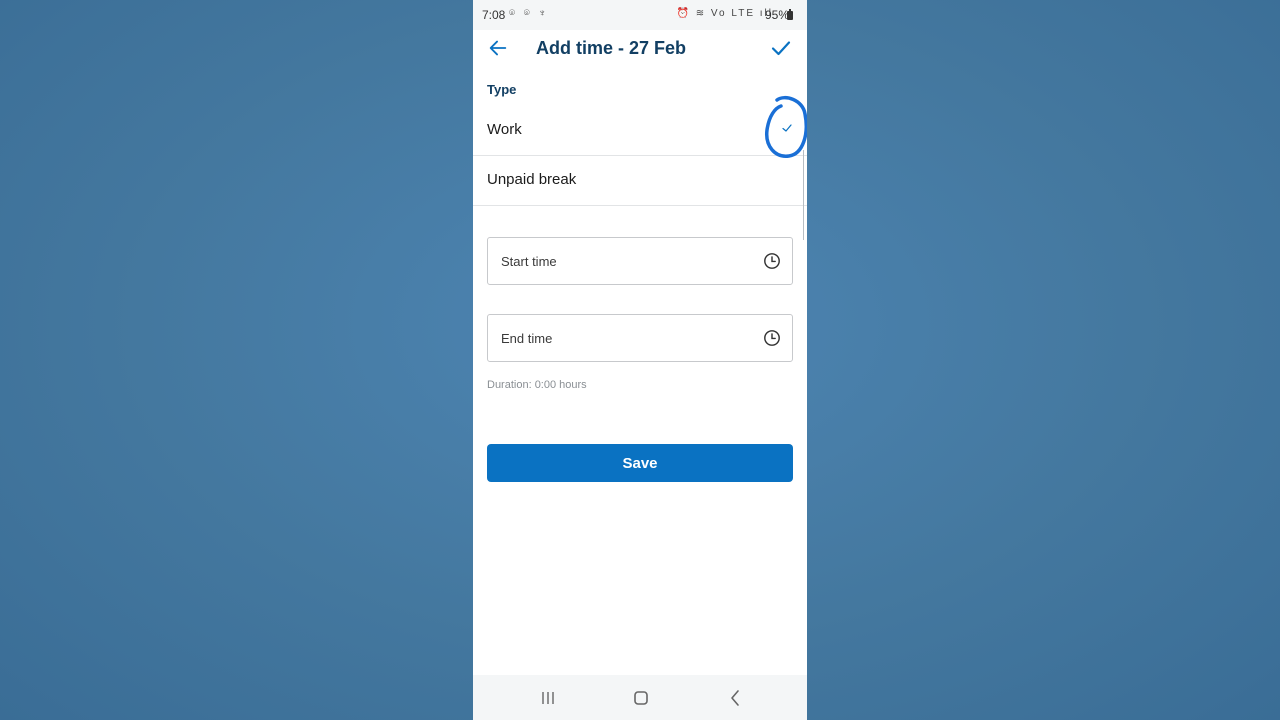 This screenshot has height=720, width=1280. I want to click on battery-percent: 95%, so click(776, 15).